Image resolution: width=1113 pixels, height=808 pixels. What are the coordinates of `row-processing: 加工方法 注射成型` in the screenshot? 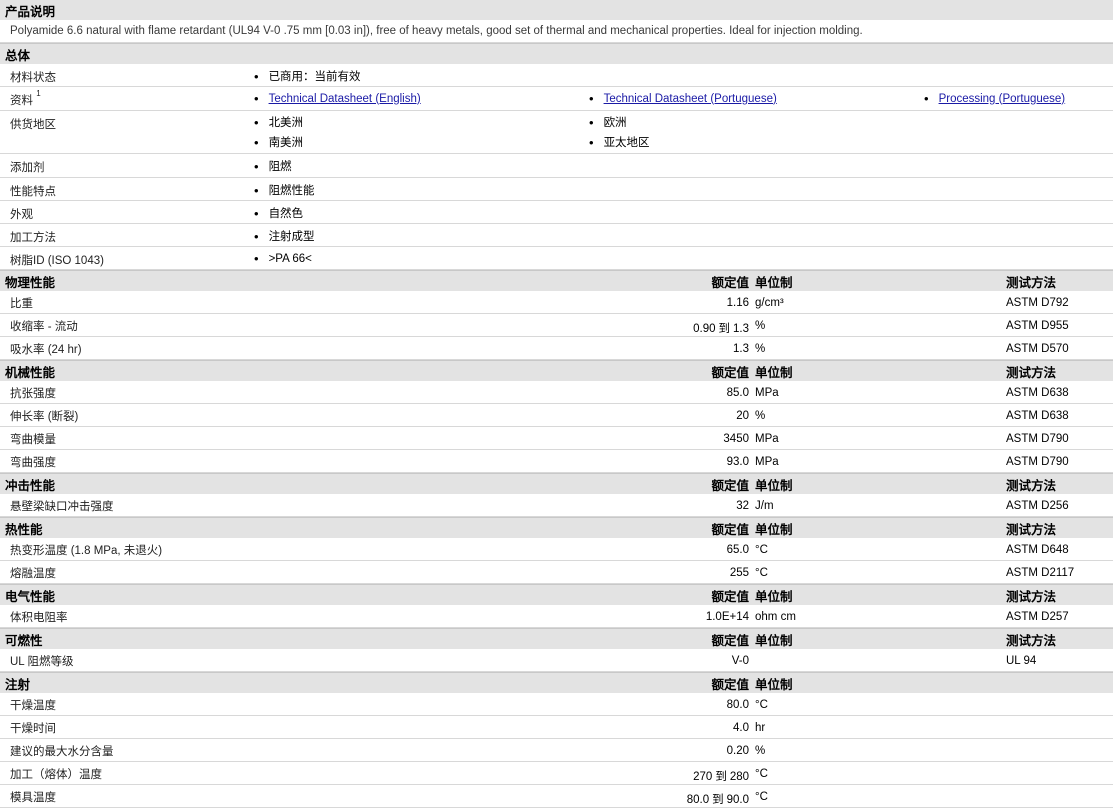 It's located at (556, 235).